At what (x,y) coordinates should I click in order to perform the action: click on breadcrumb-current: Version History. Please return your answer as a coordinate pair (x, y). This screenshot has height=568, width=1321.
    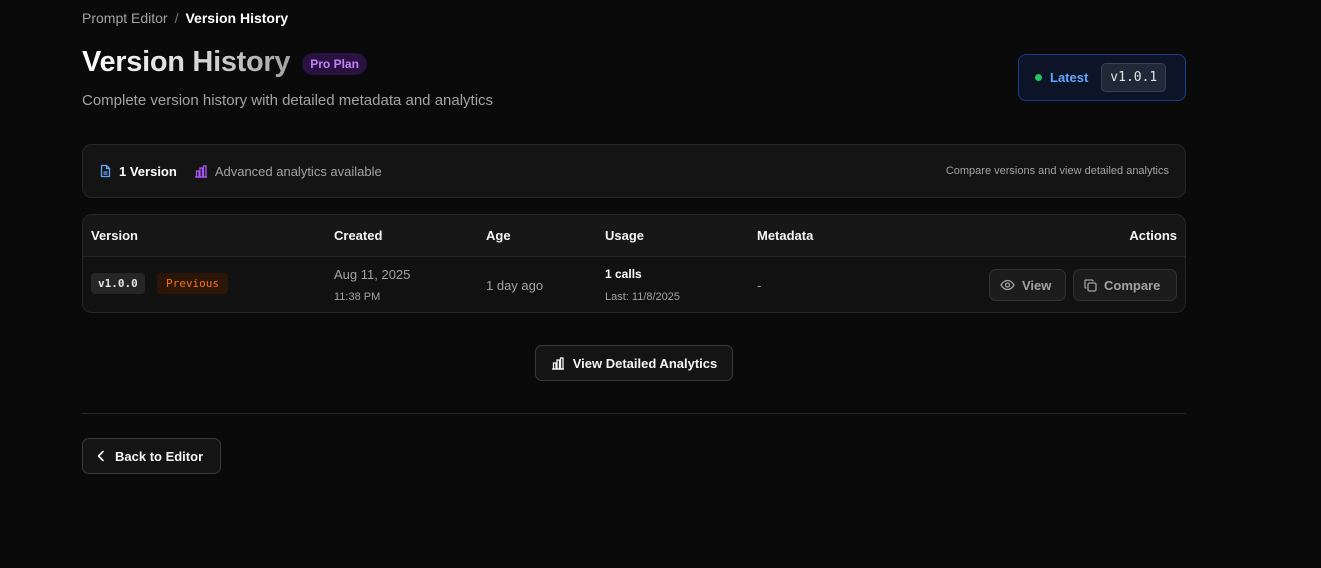
    Looking at the image, I should click on (237, 18).